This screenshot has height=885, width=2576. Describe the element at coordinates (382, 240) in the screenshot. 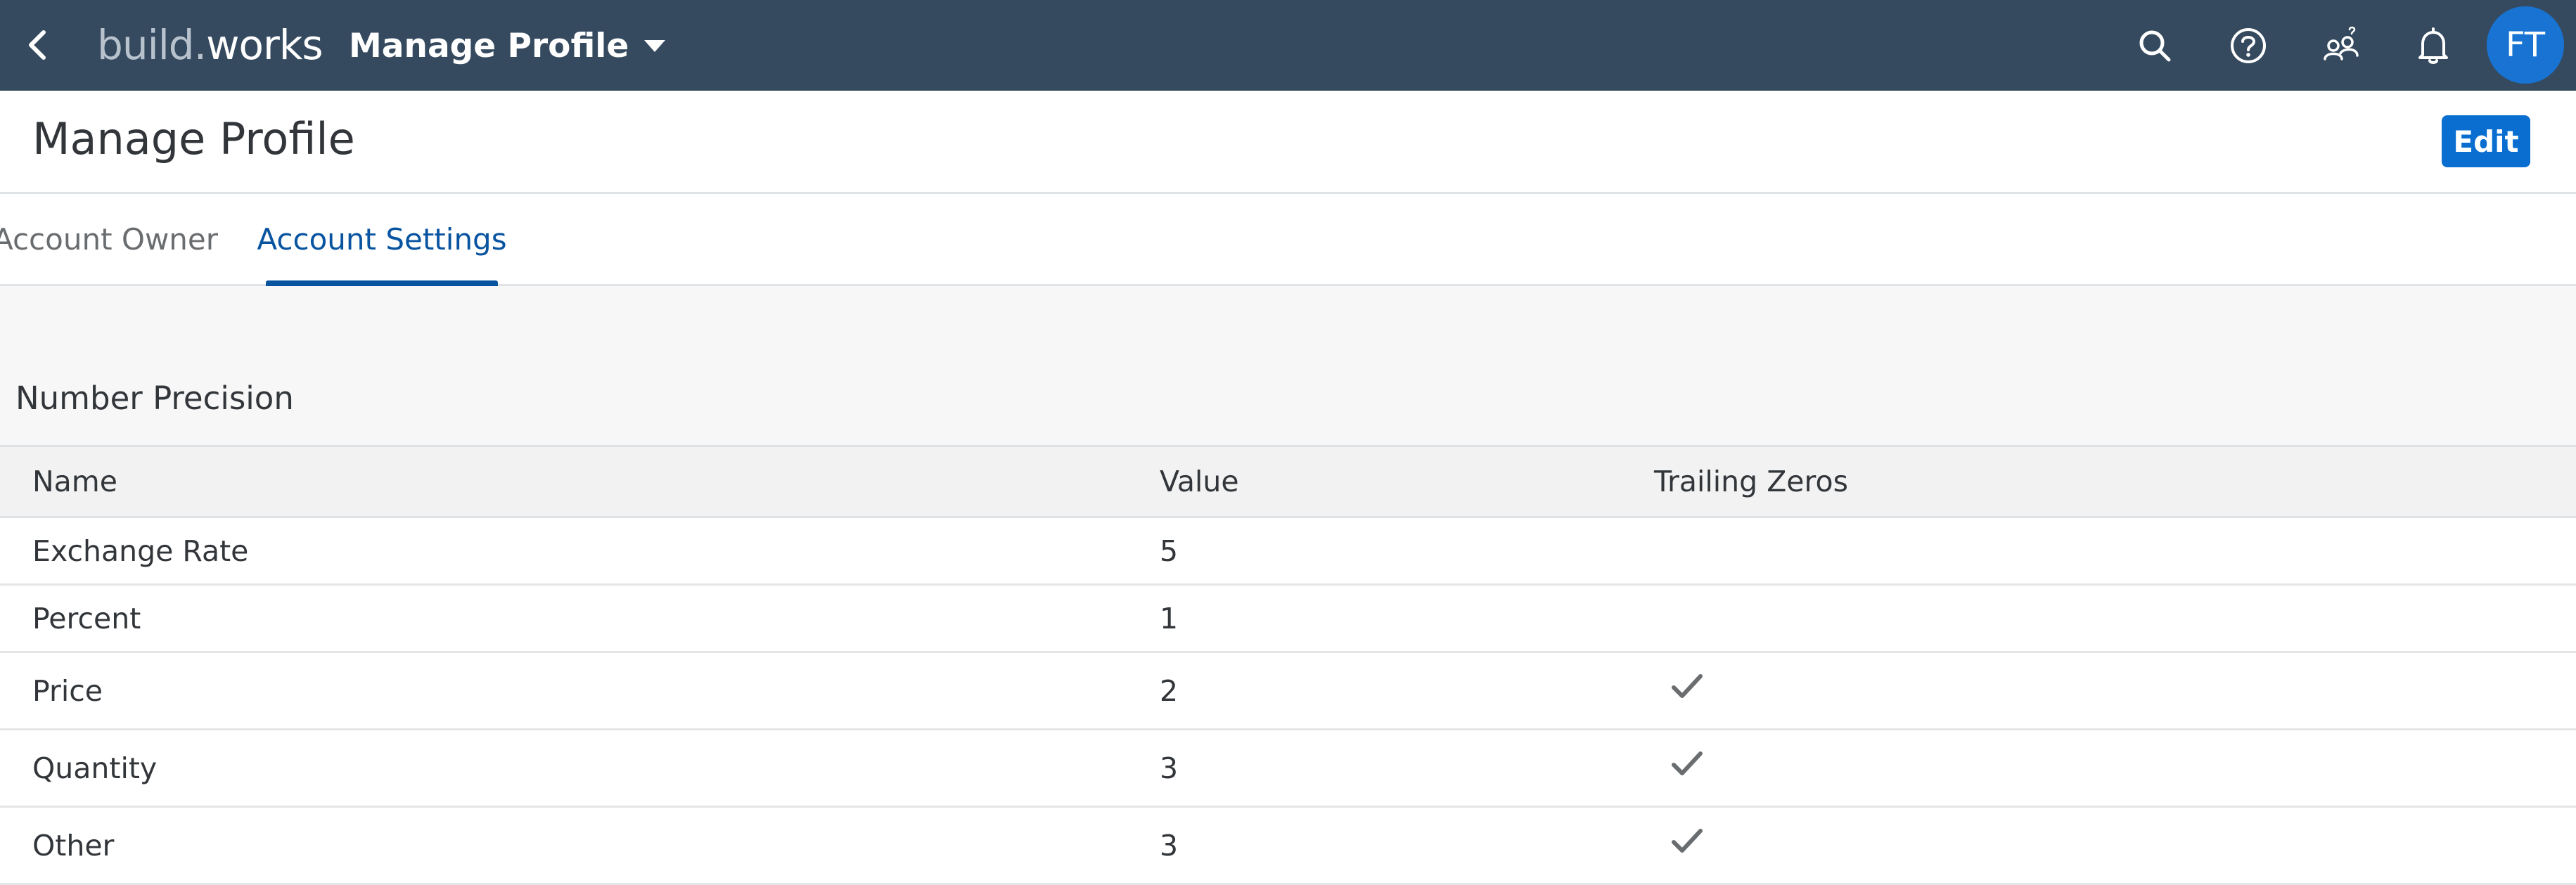

I see `tab-account-settings: Account Settings` at that location.